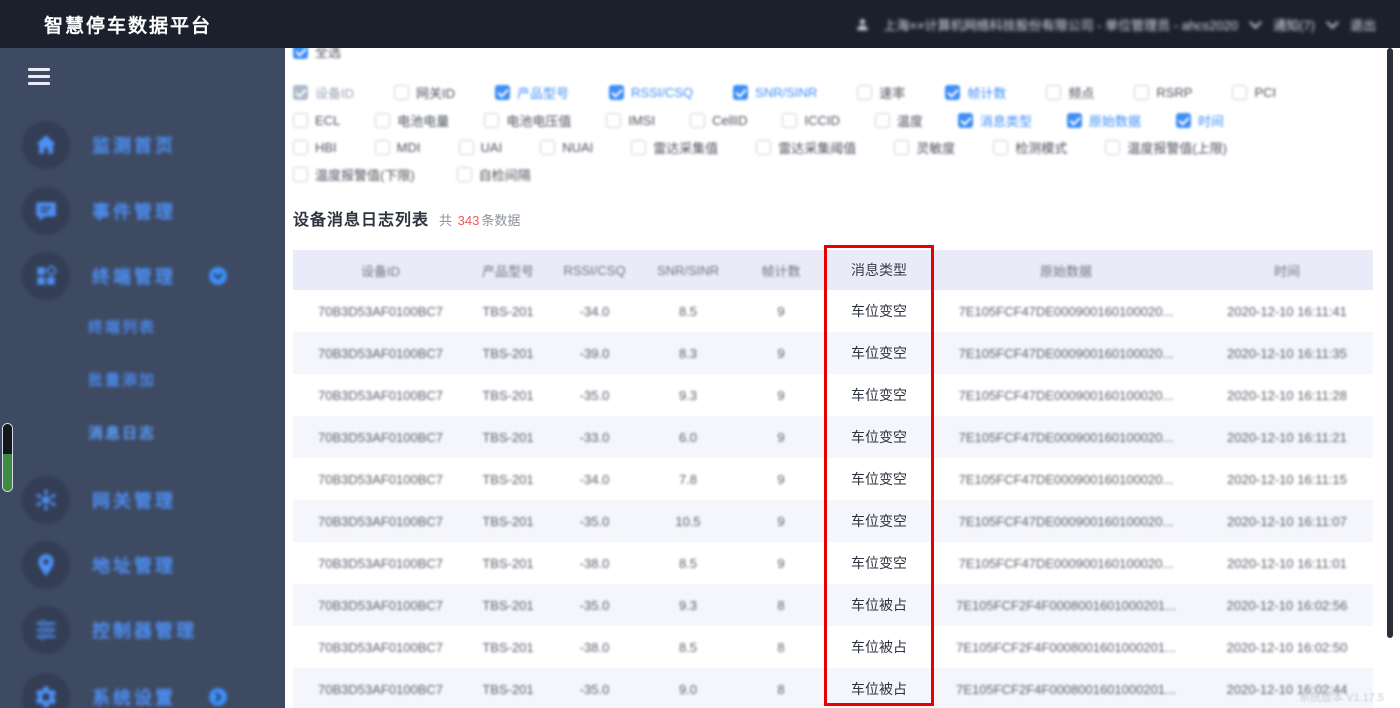 The image size is (1400, 708). I want to click on checkbox-label: HBI, so click(326, 147).